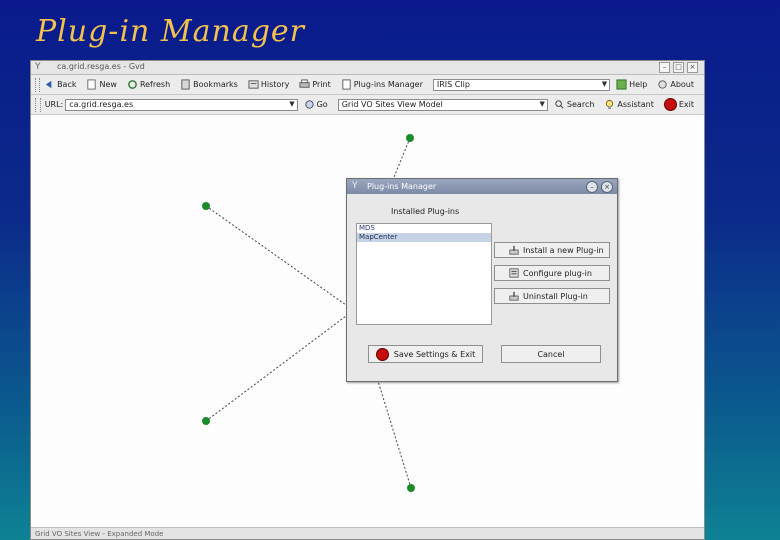 This screenshot has width=780, height=540. Describe the element at coordinates (453, 84) in the screenshot. I see `plugin-select-value: IRIS Clip` at that location.